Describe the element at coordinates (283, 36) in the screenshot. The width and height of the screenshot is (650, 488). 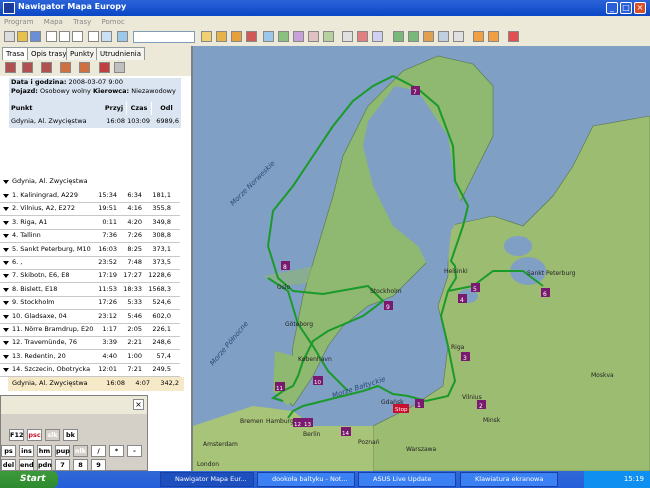
I see `map-layer2-icon` at that location.